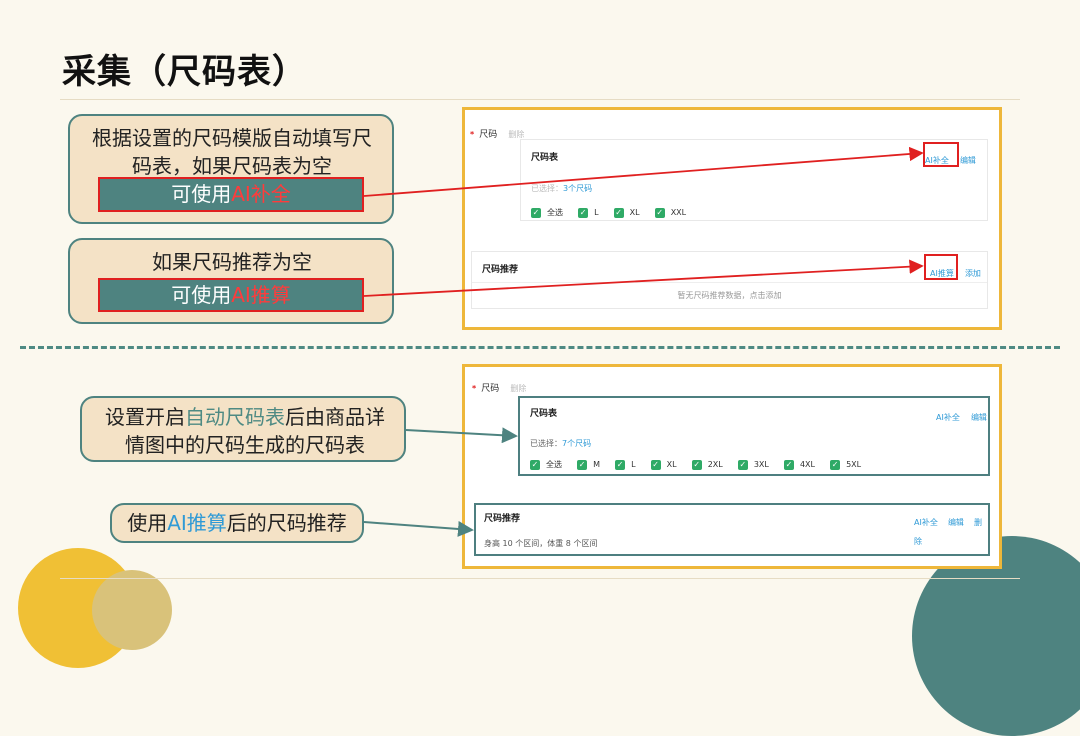 Image resolution: width=1080 pixels, height=736 pixels. I want to click on page-title: 采集（尺码表）, so click(184, 72).